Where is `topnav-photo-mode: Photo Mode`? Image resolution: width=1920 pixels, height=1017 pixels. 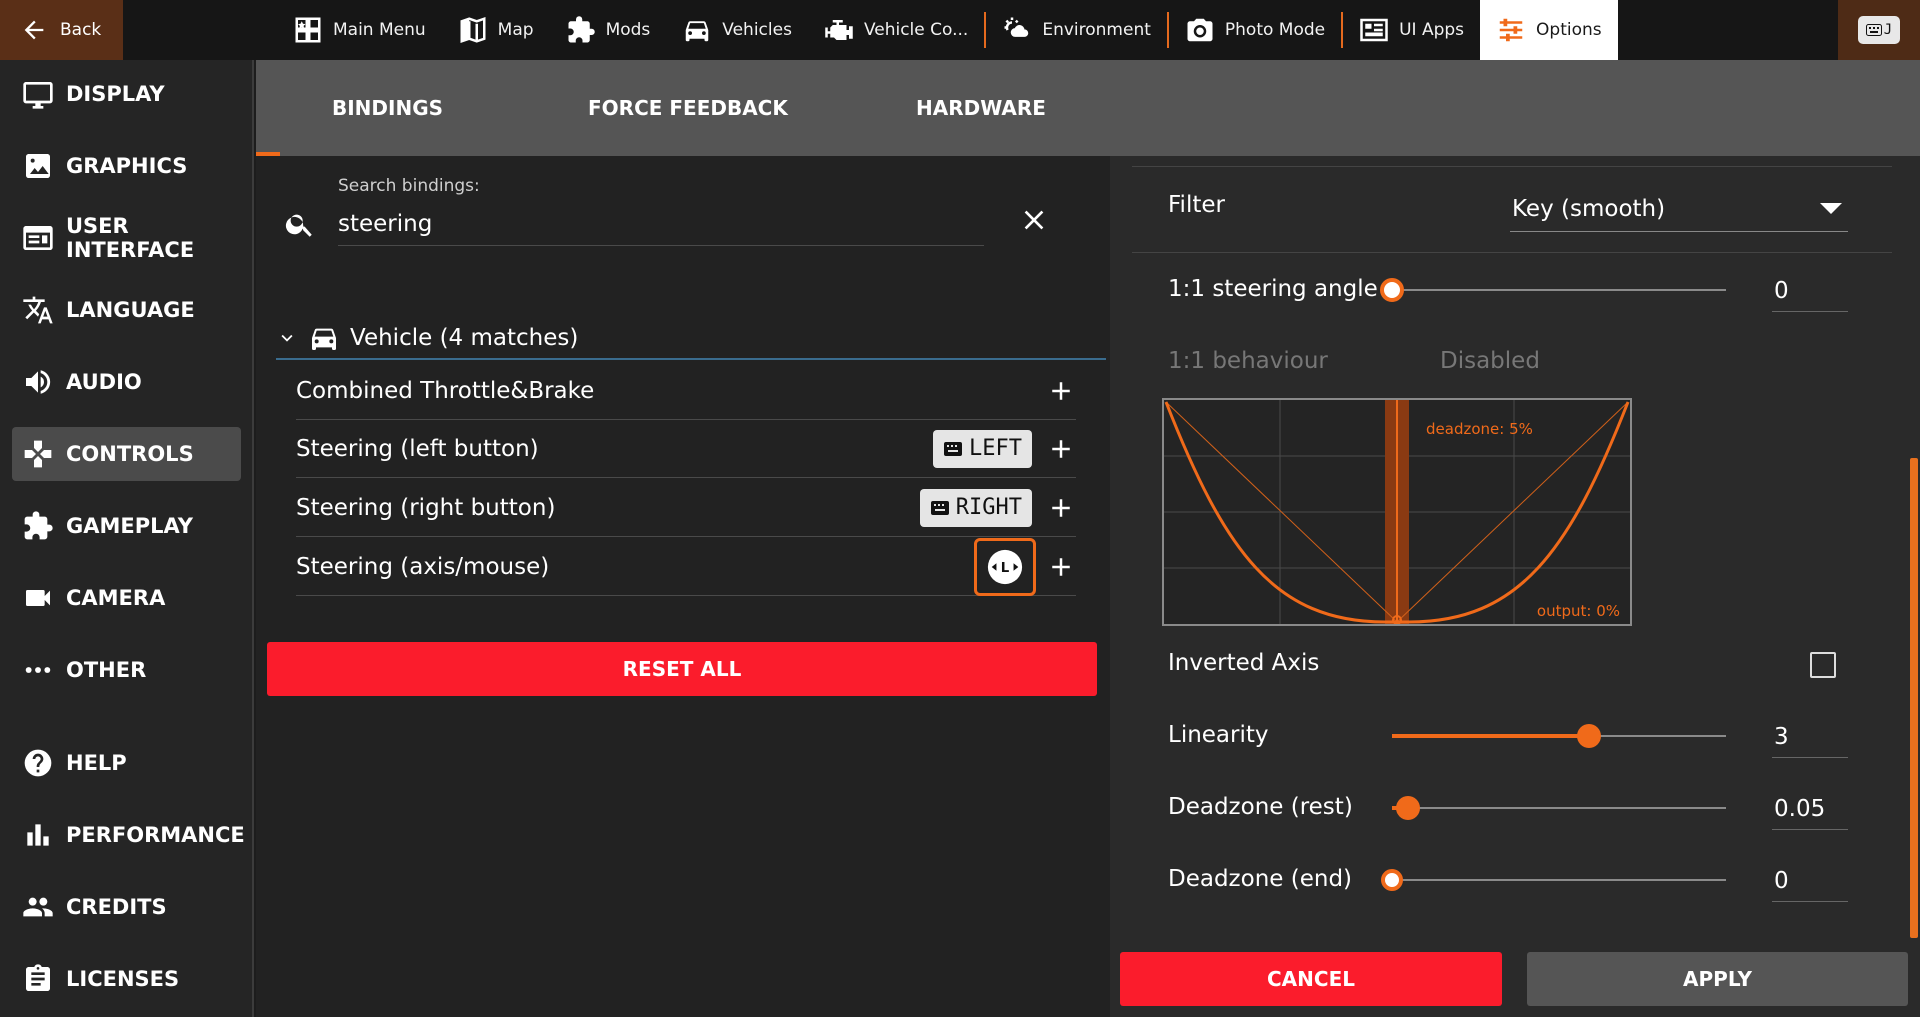 topnav-photo-mode: Photo Mode is located at coordinates (1255, 30).